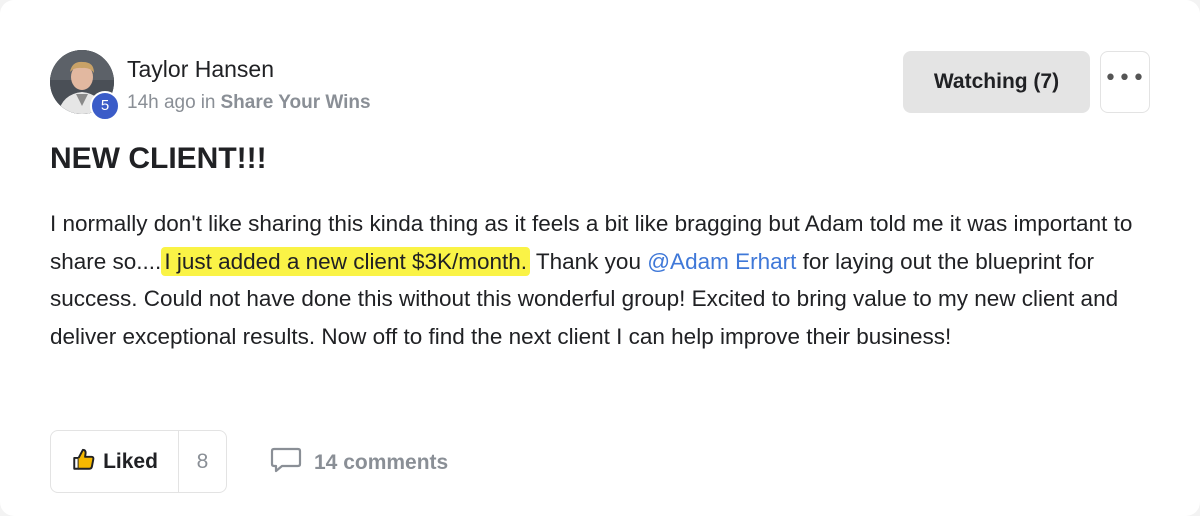 This screenshot has height=516, width=1200. Describe the element at coordinates (130, 461) in the screenshot. I see `like-label: Liked` at that location.